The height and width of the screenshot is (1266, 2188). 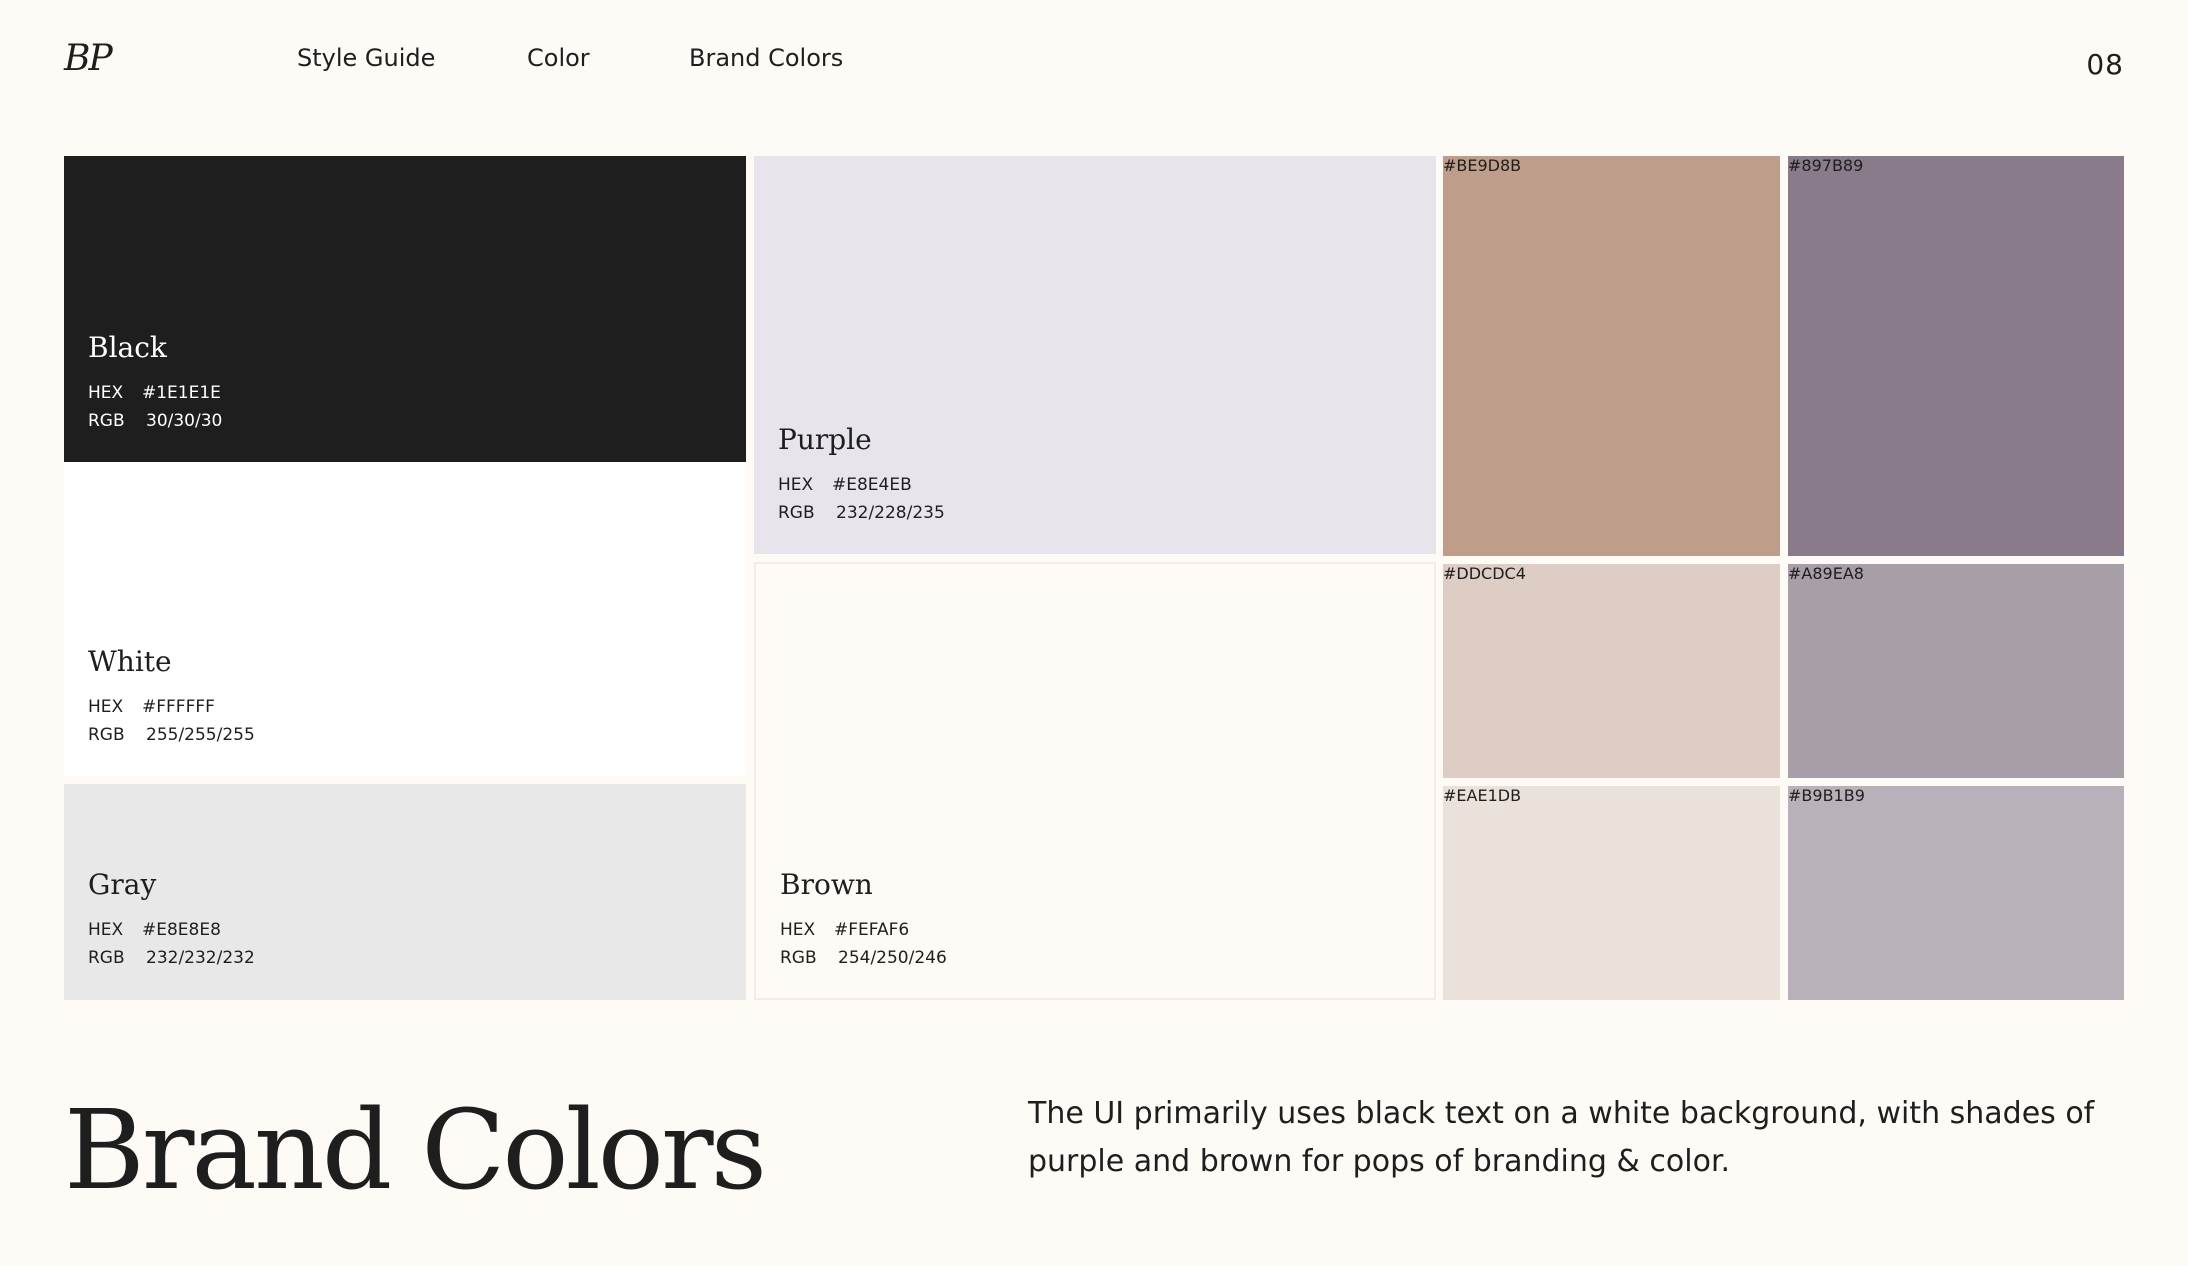 What do you see at coordinates (405, 619) in the screenshot?
I see `swatch-white: White HEX #FFFFFF RGB 255/255/255` at bounding box center [405, 619].